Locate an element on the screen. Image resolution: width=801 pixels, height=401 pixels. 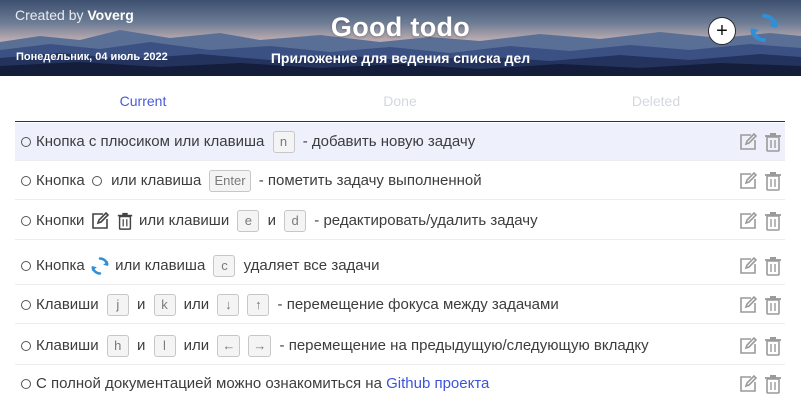
task-text-part: - перемещение фокуса между задачами is located at coordinates (418, 304).